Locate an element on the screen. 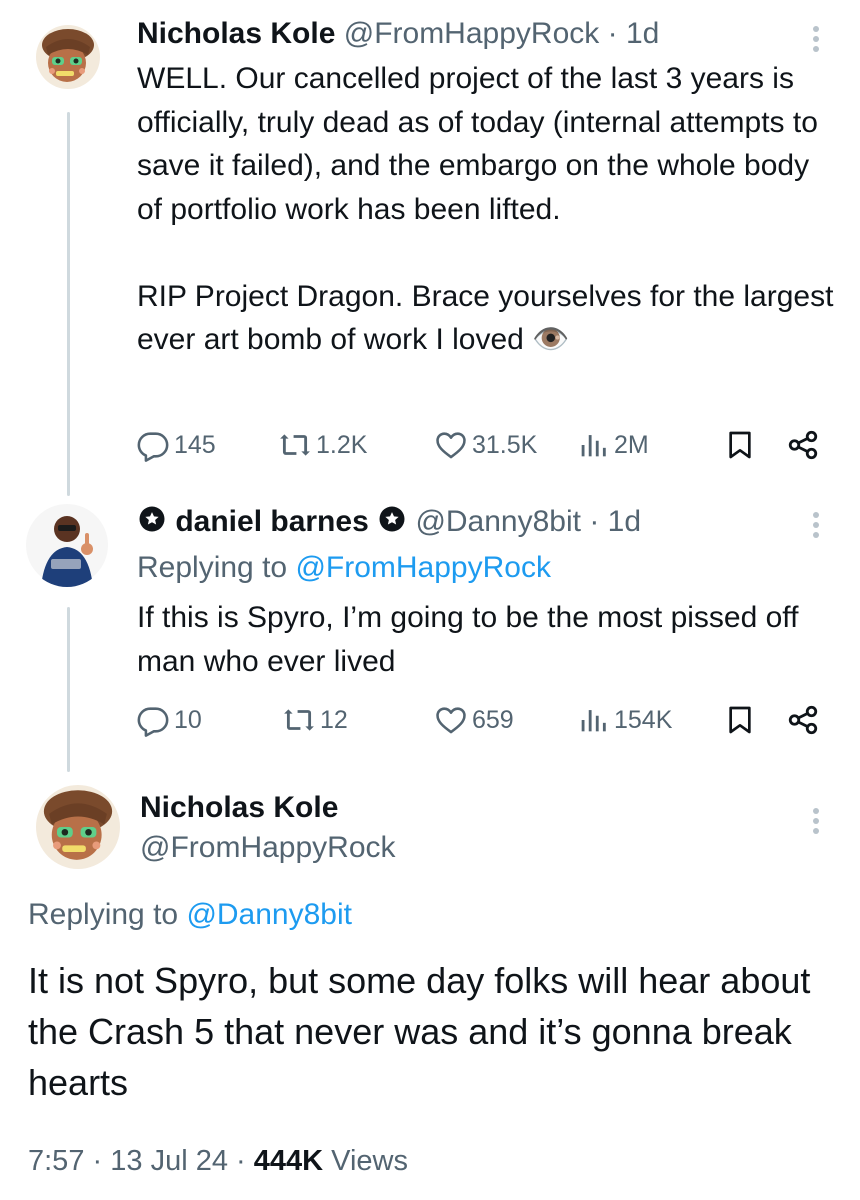 Image resolution: width=860 pixels, height=1200 pixels. mention-link: @FromHappyRock is located at coordinates (423, 567).